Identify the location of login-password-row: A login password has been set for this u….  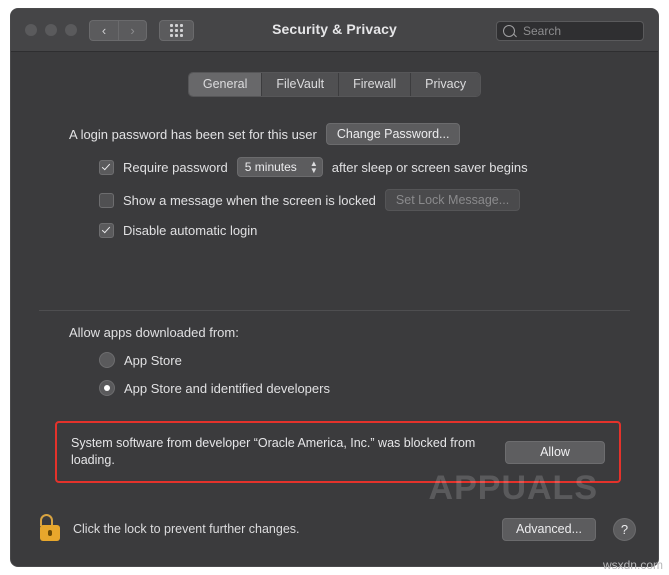
(334, 134).